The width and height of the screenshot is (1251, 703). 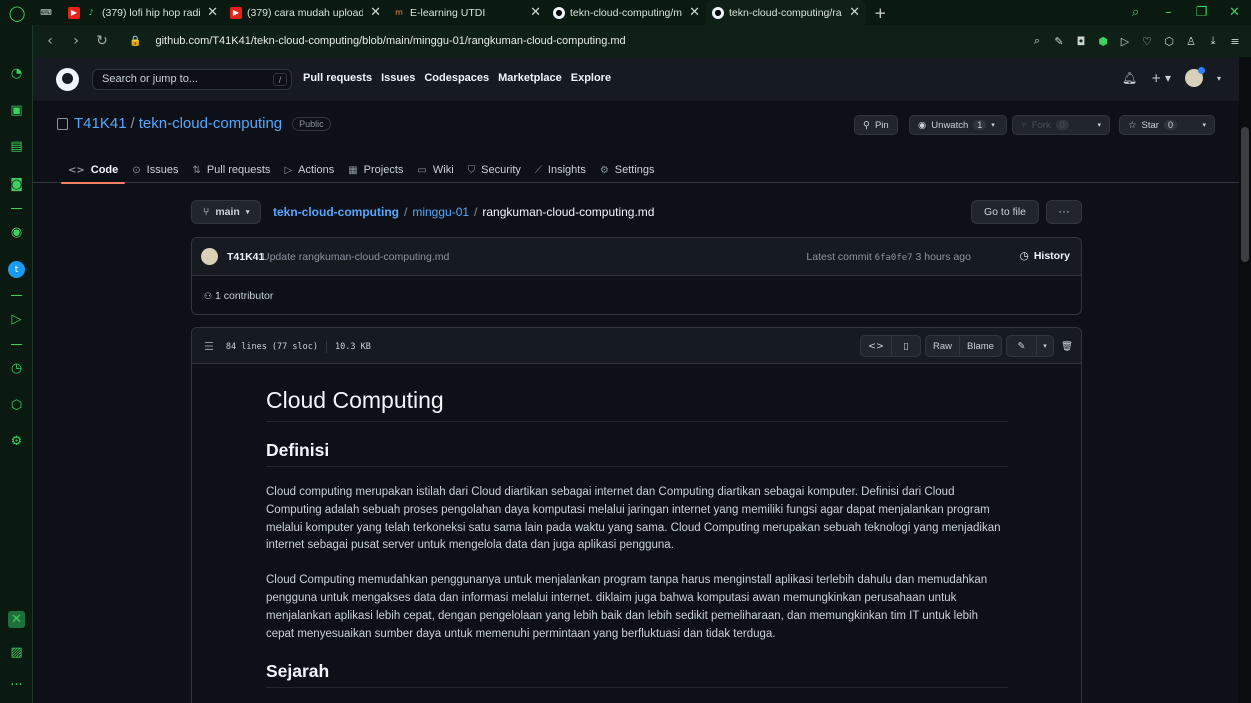 I want to click on repo-owner-link: T41K41, so click(x=100, y=123).